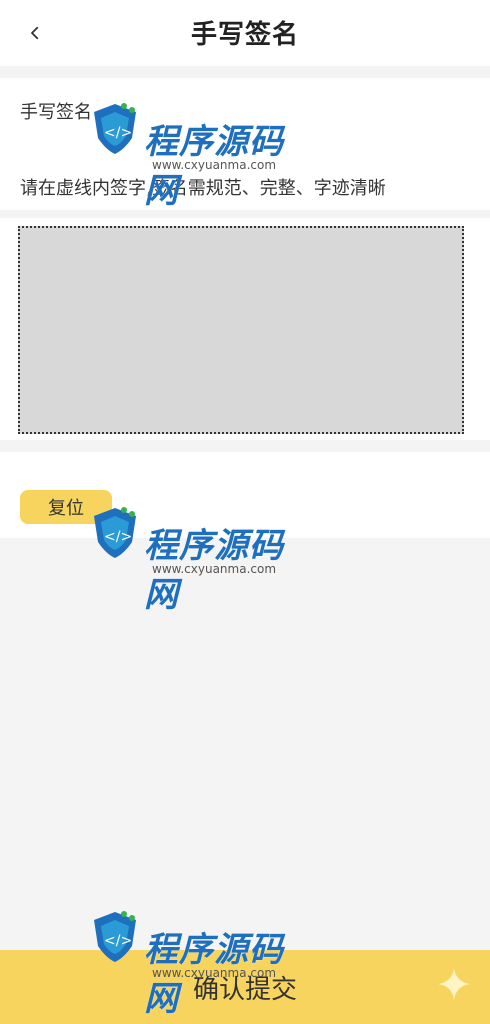  I want to click on reset-button: 复位, so click(66, 507).